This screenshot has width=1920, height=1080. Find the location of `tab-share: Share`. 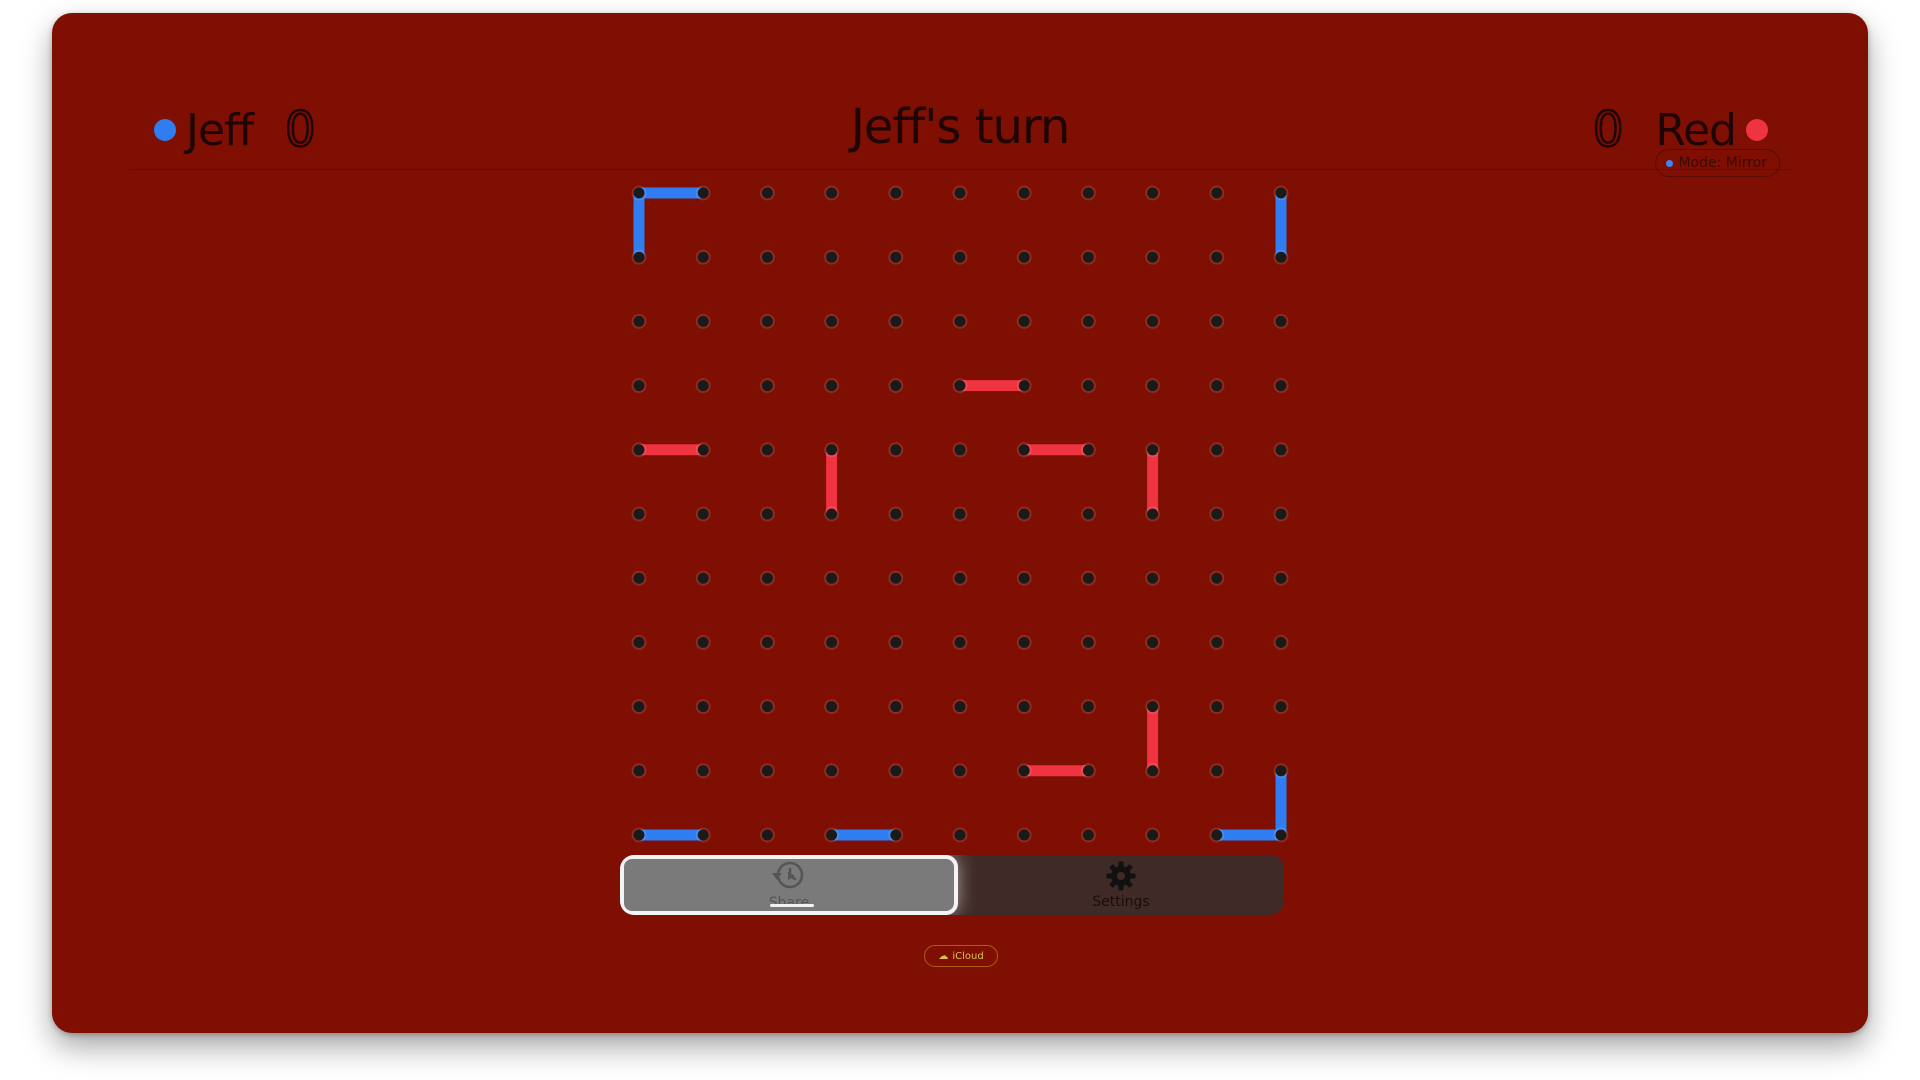

tab-share: Share is located at coordinates (789, 885).